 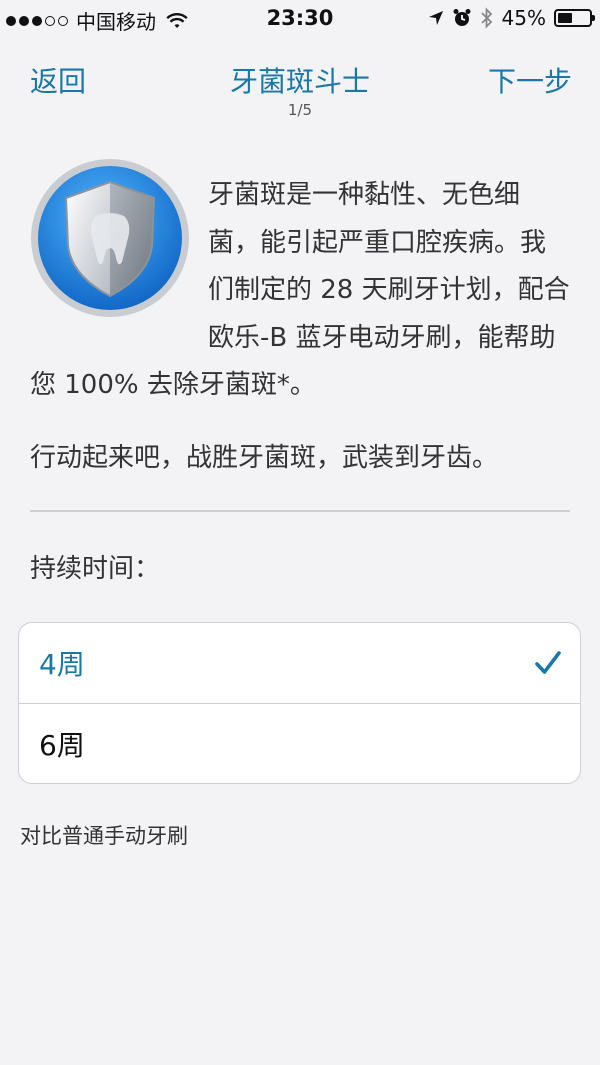 What do you see at coordinates (300, 20) in the screenshot?
I see `status-bar: 中国移动 23:30 45%` at bounding box center [300, 20].